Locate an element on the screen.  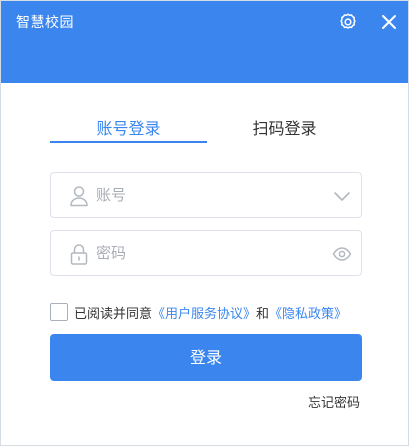
tab-account-login: 账号登录 is located at coordinates (128, 130).